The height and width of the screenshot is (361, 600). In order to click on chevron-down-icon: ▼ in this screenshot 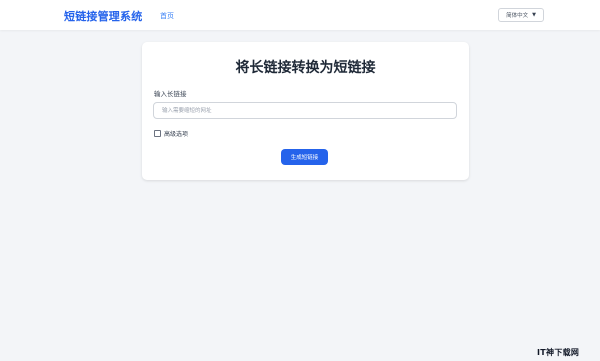, I will do `click(534, 15)`.